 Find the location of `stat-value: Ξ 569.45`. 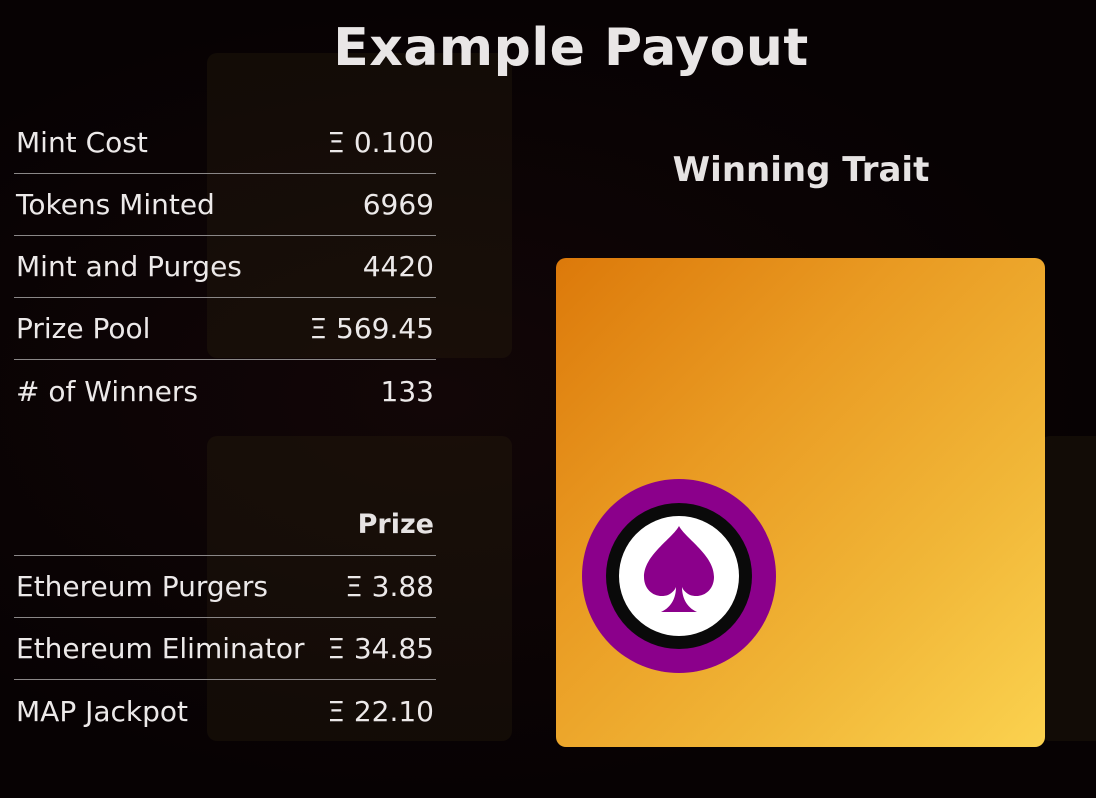

stat-value: Ξ 569.45 is located at coordinates (371, 328).